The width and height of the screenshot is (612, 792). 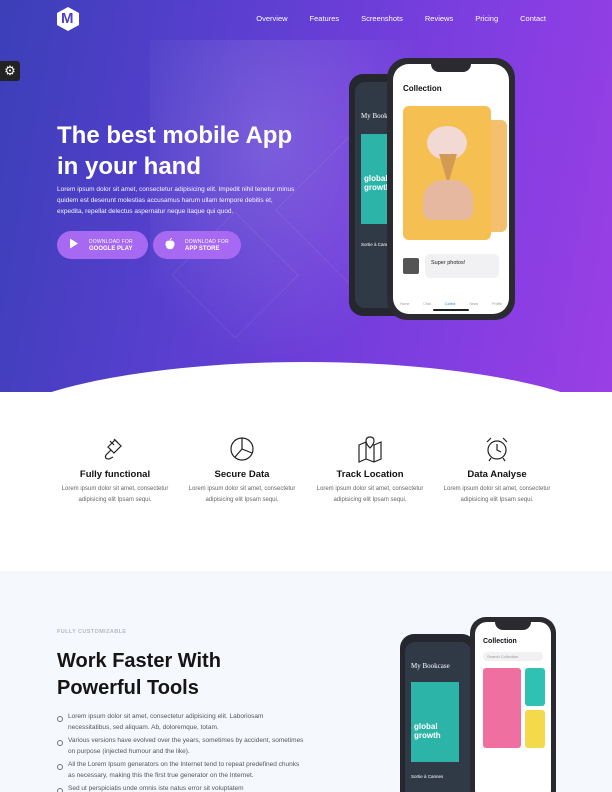 What do you see at coordinates (497, 474) in the screenshot?
I see `feature-title: Data Analyse` at bounding box center [497, 474].